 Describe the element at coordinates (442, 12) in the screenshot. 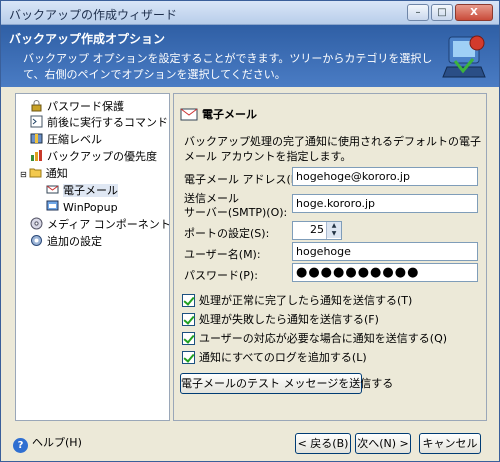

I see `maximize-button: □` at that location.